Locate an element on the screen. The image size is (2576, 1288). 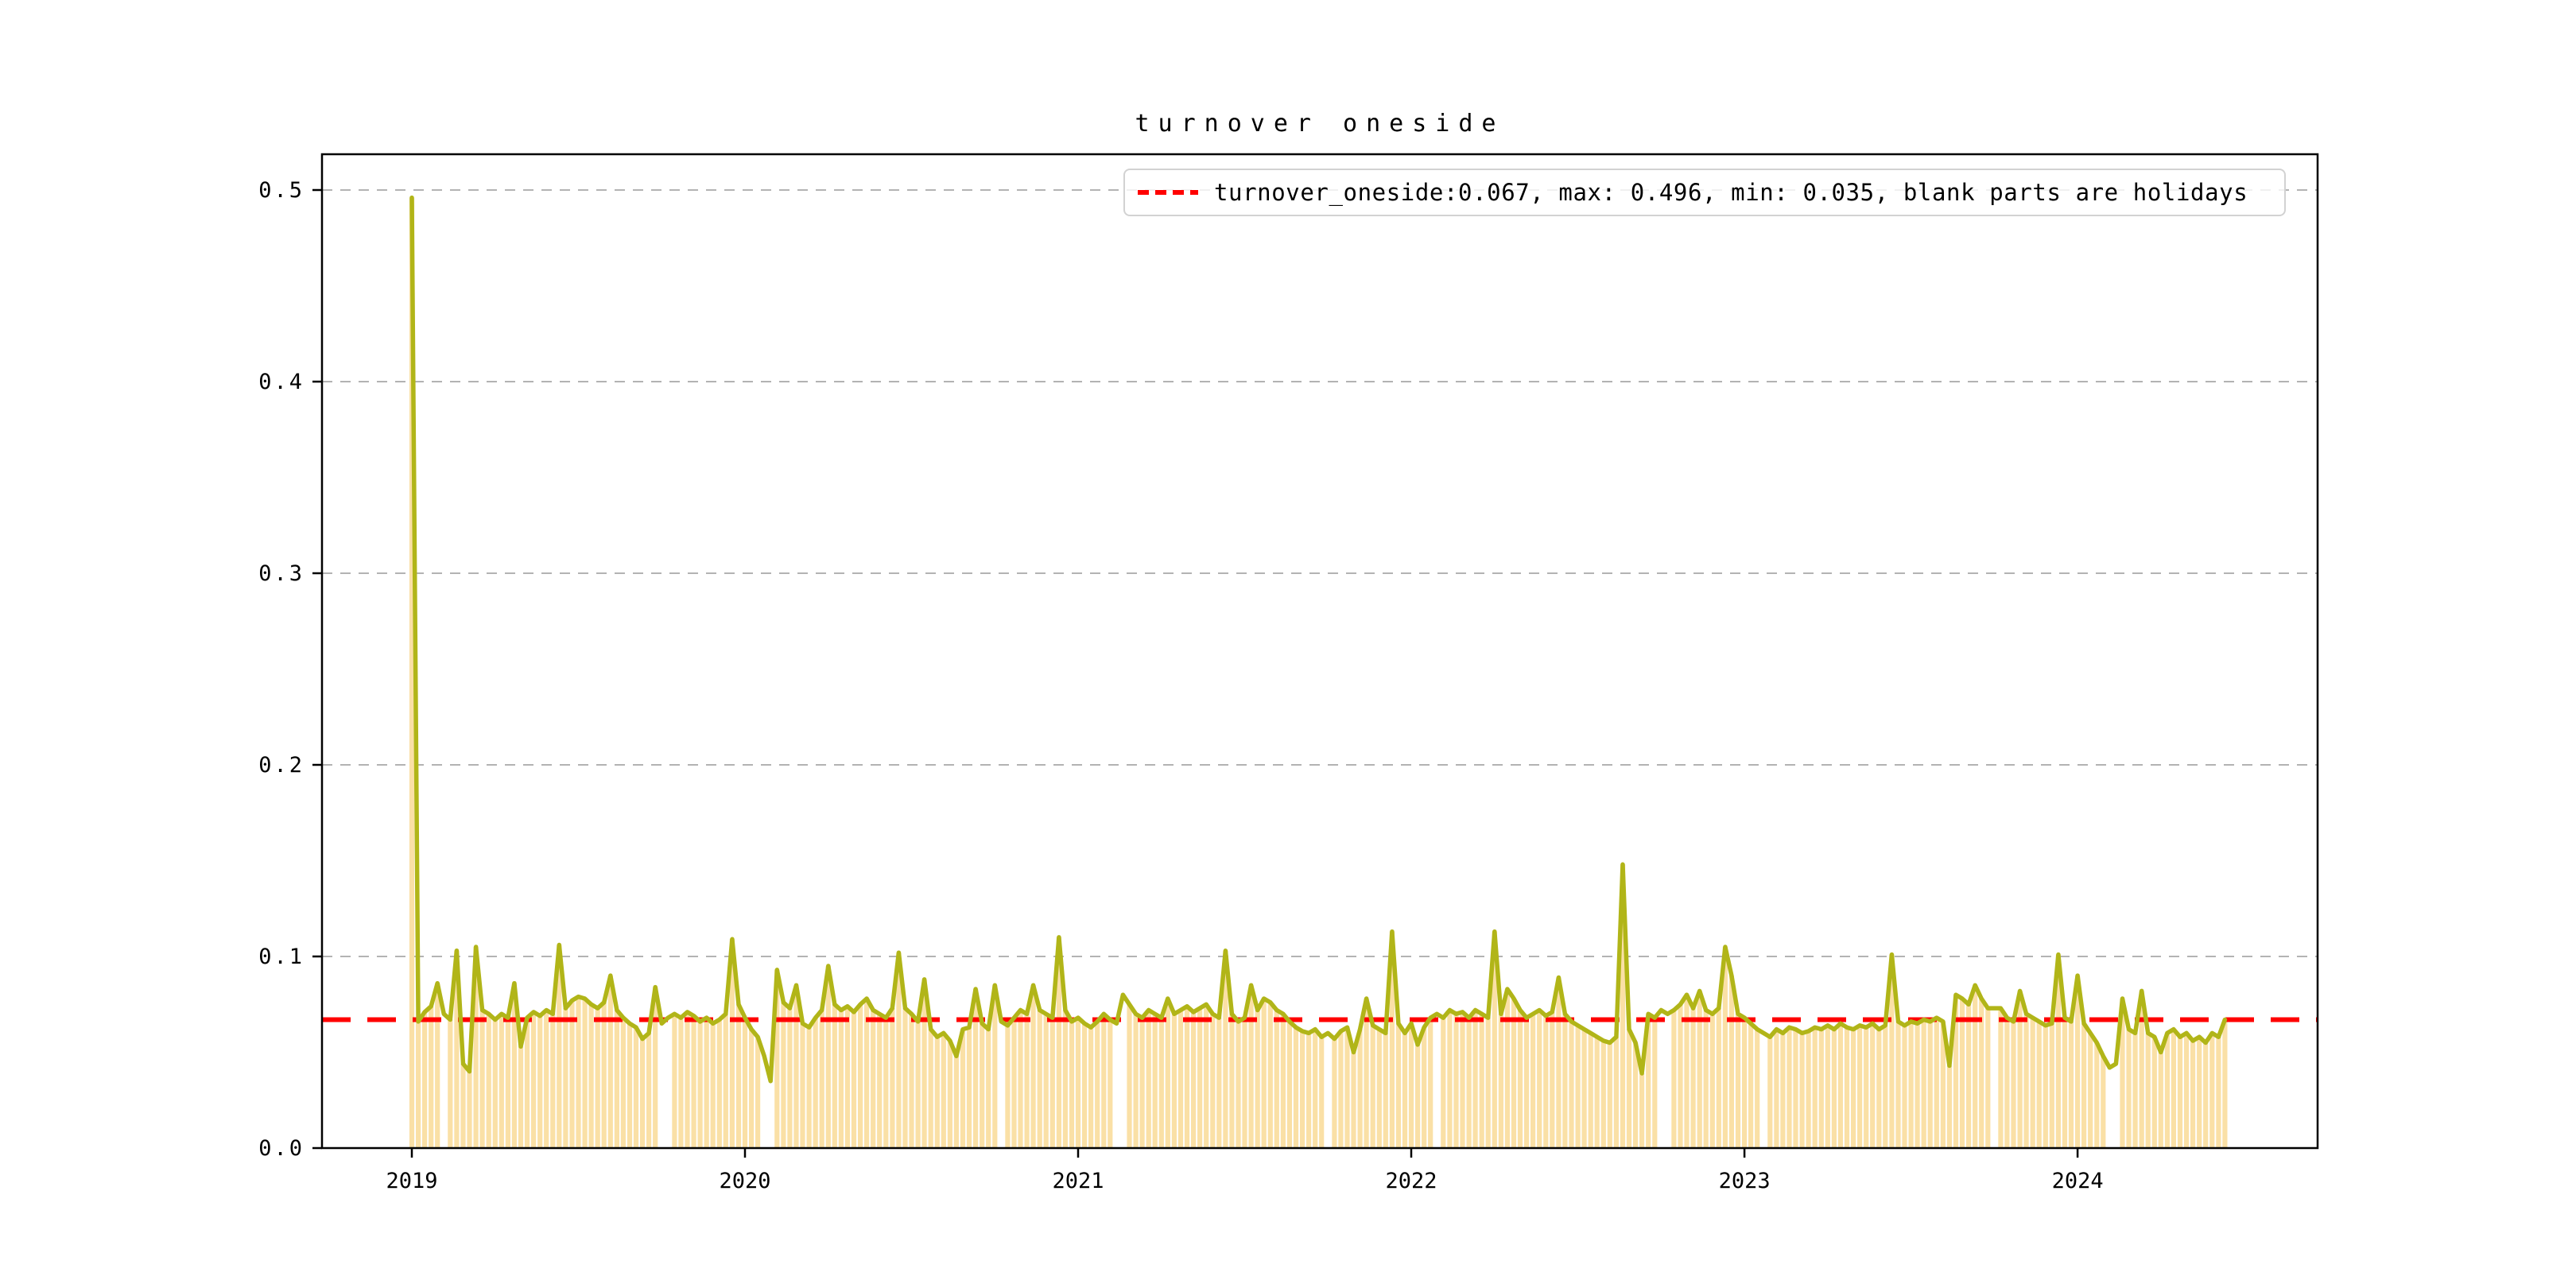
y-tick-label: 0.4 is located at coordinates (282, 382).